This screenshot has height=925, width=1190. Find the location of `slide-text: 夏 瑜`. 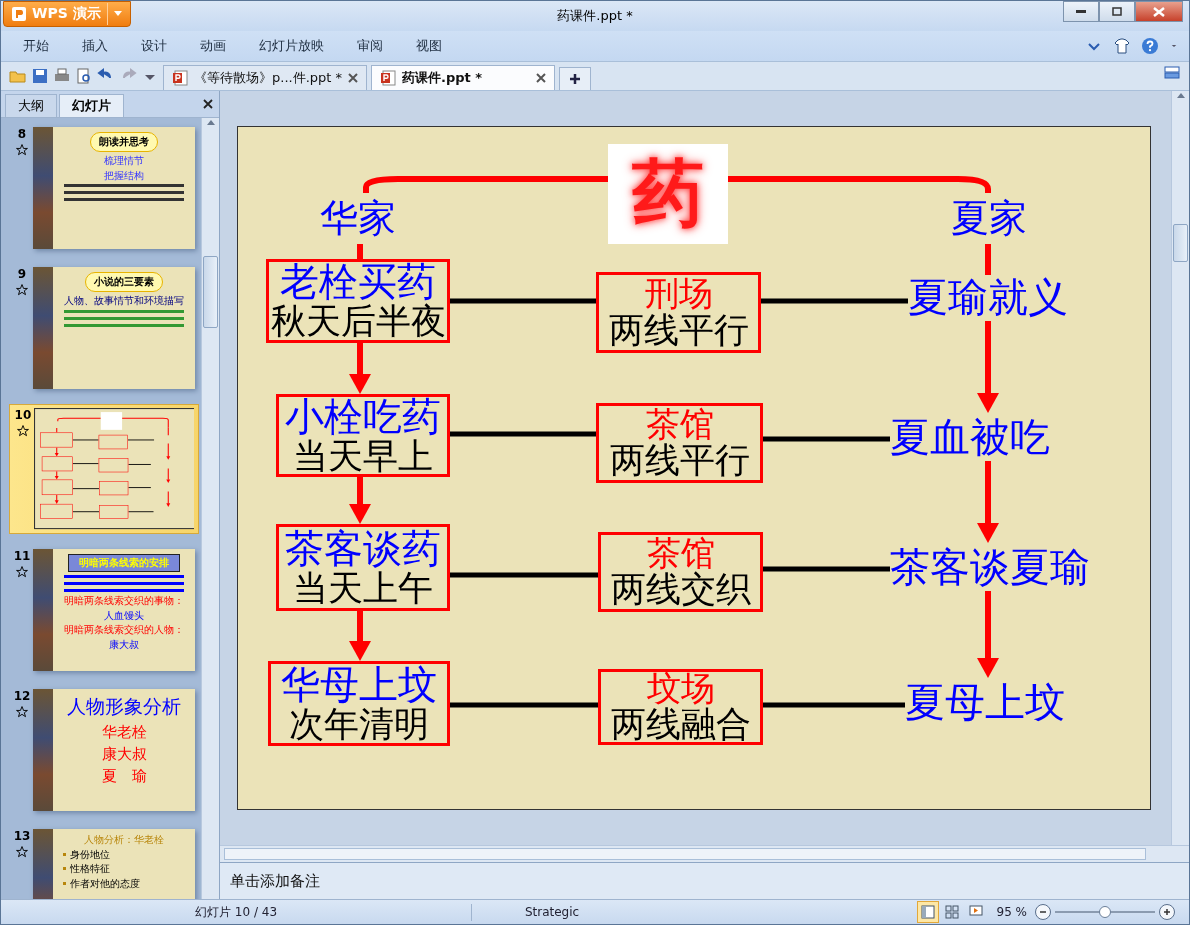

slide-text: 夏 瑜 is located at coordinates (124, 776).